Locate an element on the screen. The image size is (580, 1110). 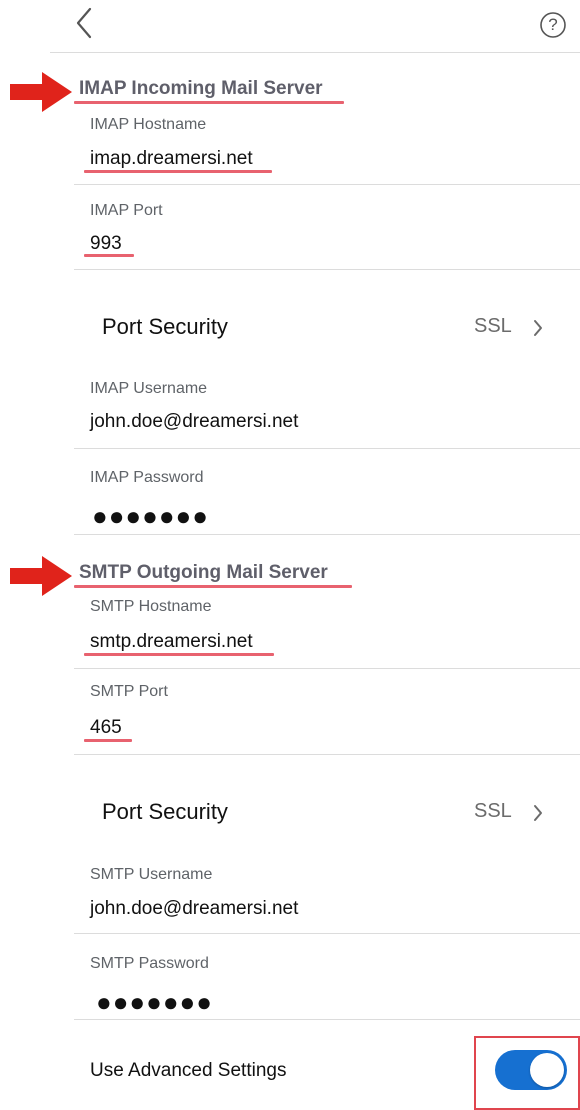
imap-username-label: IMAP Username is located at coordinates (149, 388).